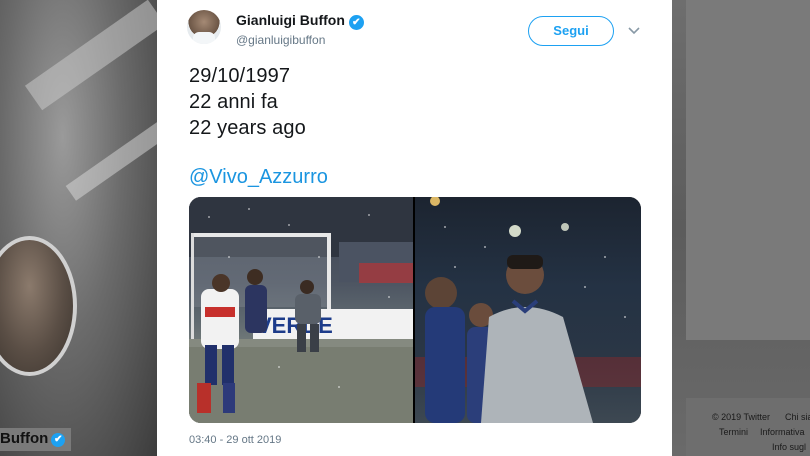  What do you see at coordinates (204, 38) in the screenshot?
I see `avatar-shirt` at bounding box center [204, 38].